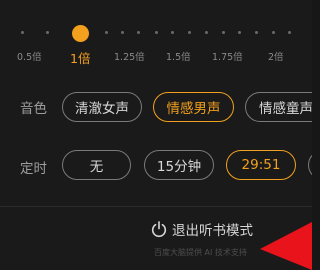 Image resolution: width=320 pixels, height=270 pixels. Describe the element at coordinates (33, 109) in the screenshot. I see `voice-row-label: 音色` at that location.